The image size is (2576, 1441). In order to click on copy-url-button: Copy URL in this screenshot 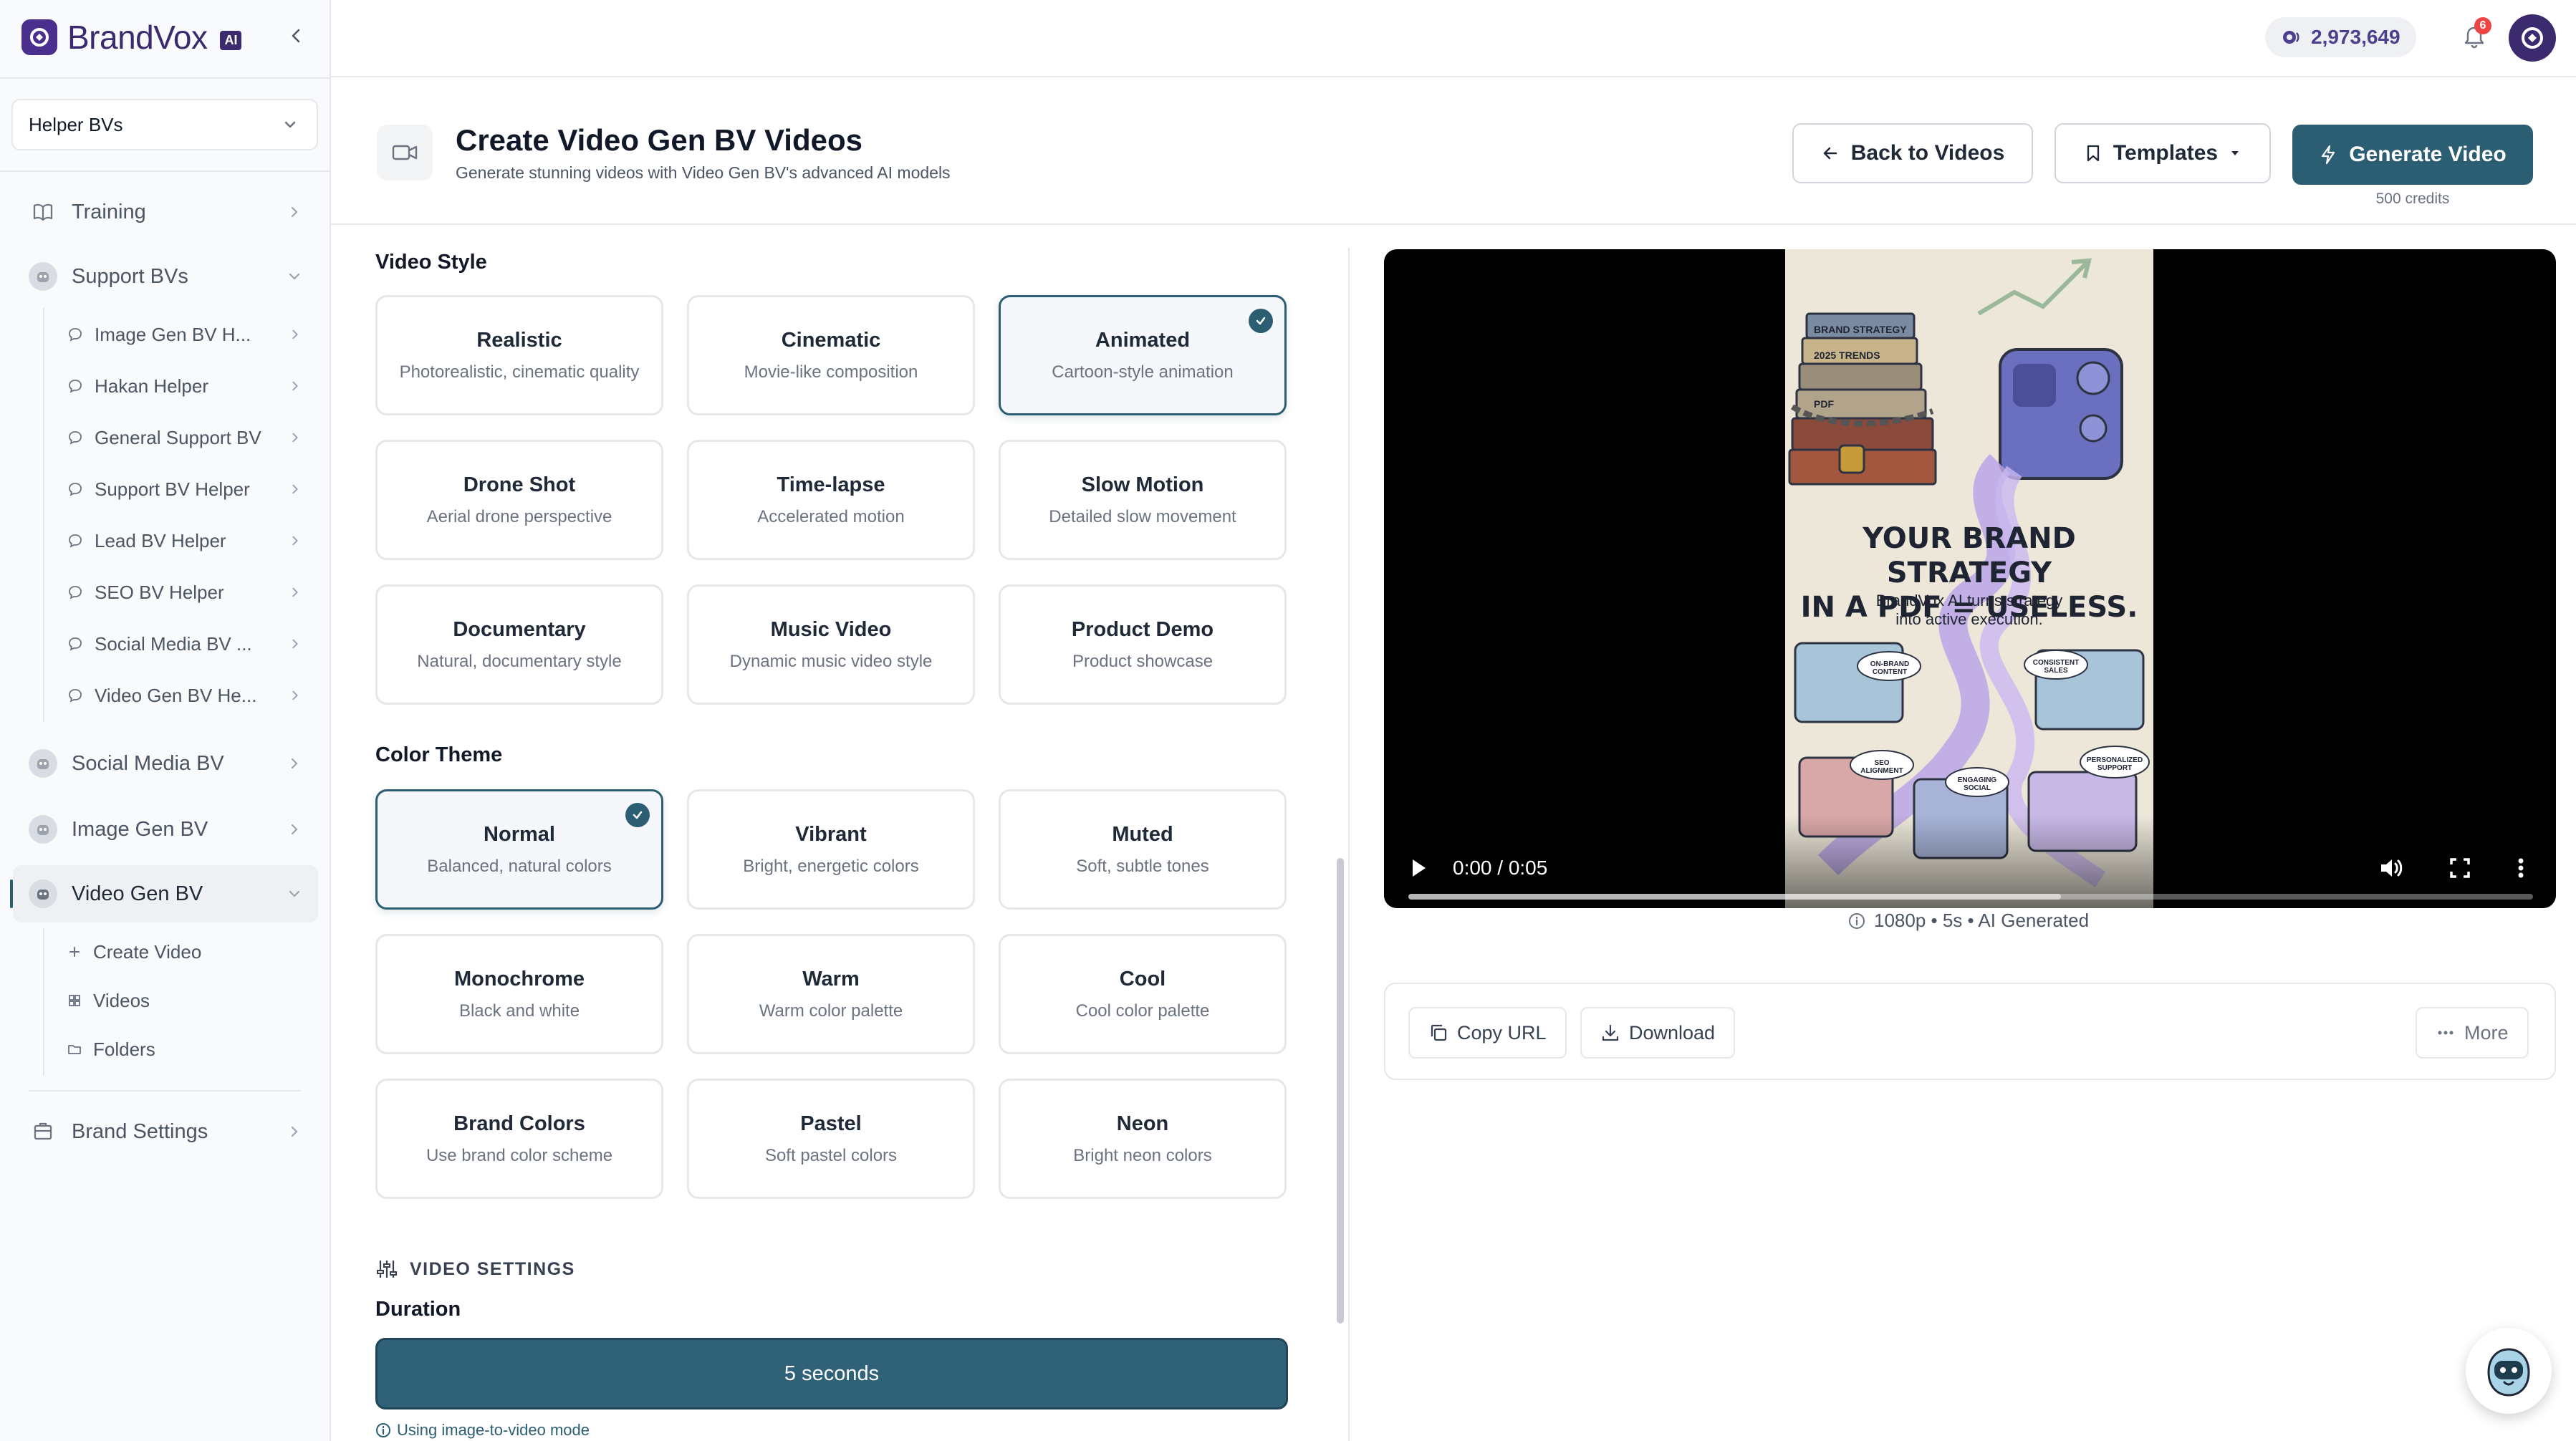, I will do `click(1488, 1033)`.